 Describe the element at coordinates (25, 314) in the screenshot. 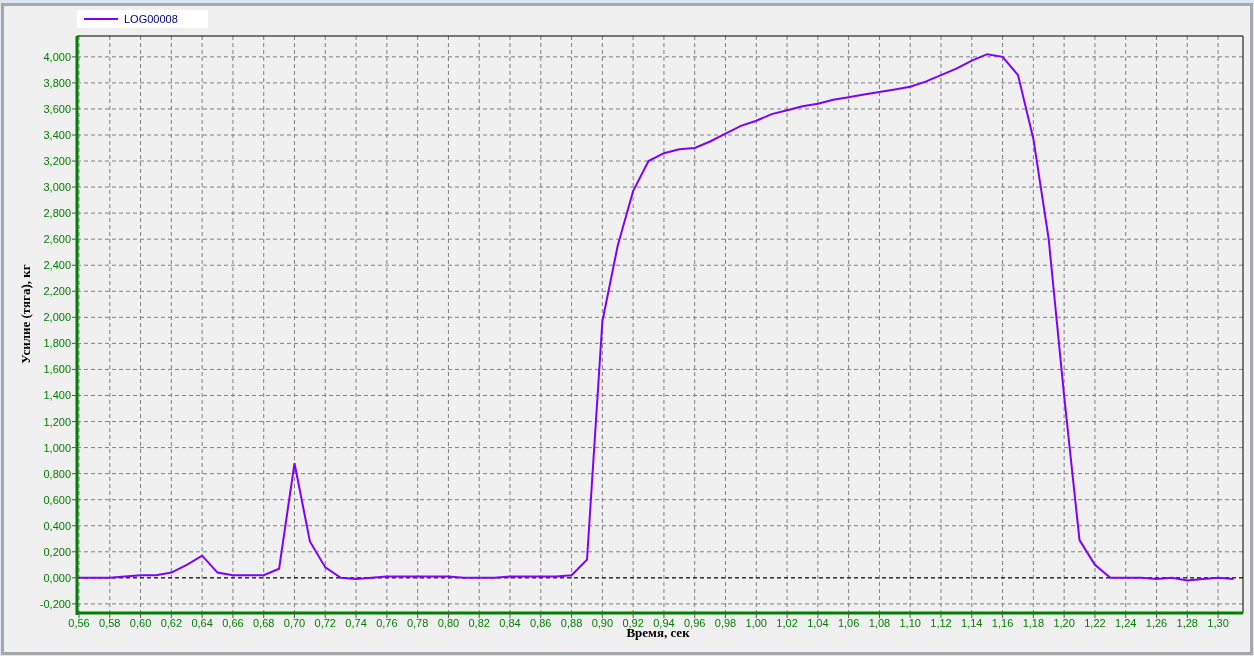

I see `y-axis-title: Усилие (тяга), кг` at that location.